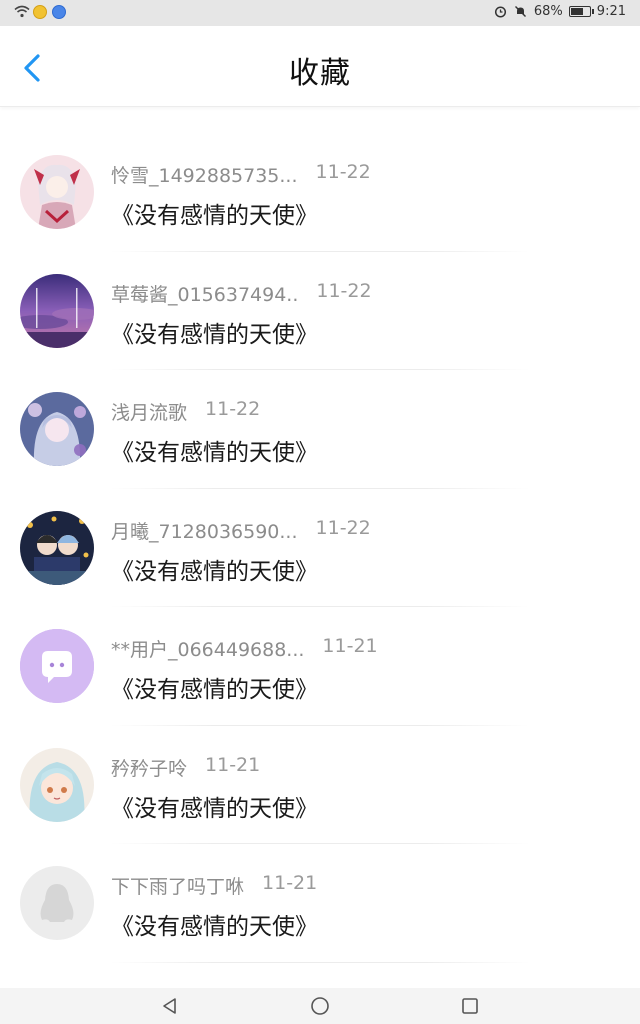  I want to click on divider, so click(320, 962).